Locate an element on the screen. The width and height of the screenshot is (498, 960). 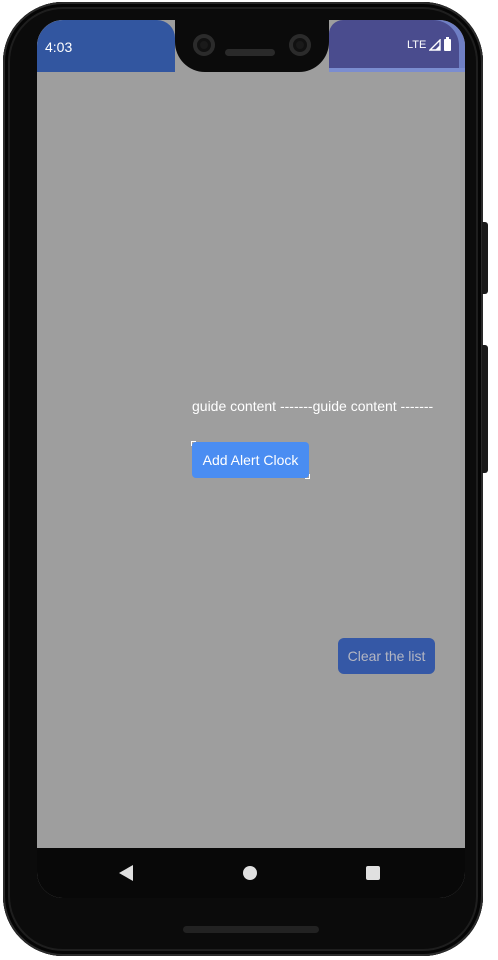
status-icons: LTE is located at coordinates (429, 44).